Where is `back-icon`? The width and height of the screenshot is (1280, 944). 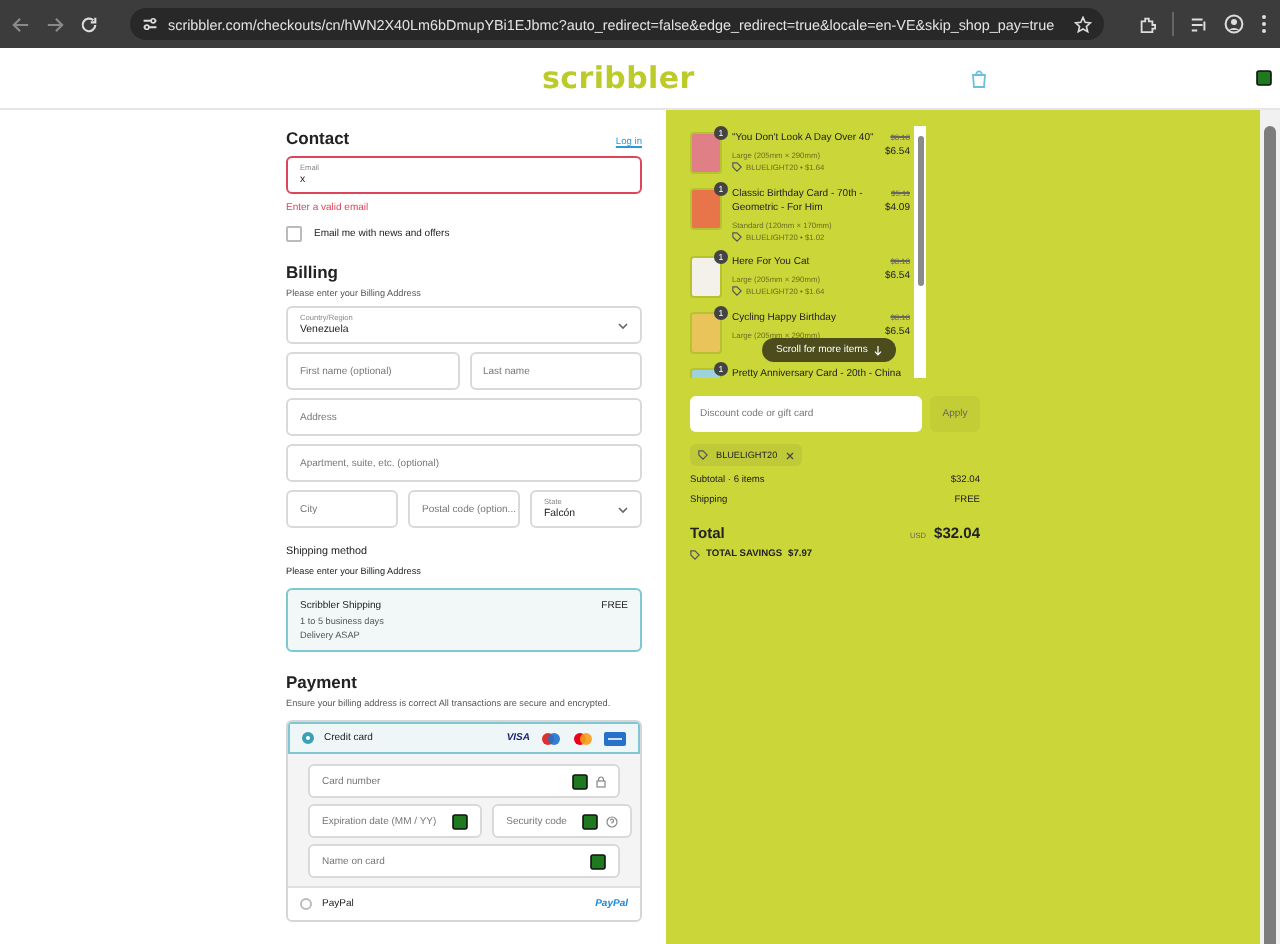
back-icon is located at coordinates (21, 24).